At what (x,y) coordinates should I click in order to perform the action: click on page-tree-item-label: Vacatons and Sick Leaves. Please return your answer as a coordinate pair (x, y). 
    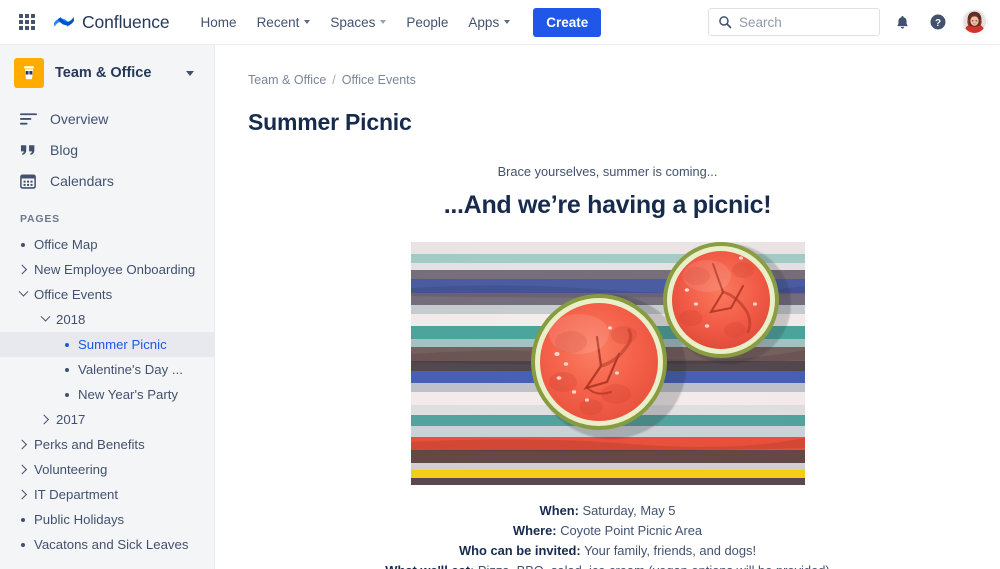
    Looking at the image, I should click on (111, 544).